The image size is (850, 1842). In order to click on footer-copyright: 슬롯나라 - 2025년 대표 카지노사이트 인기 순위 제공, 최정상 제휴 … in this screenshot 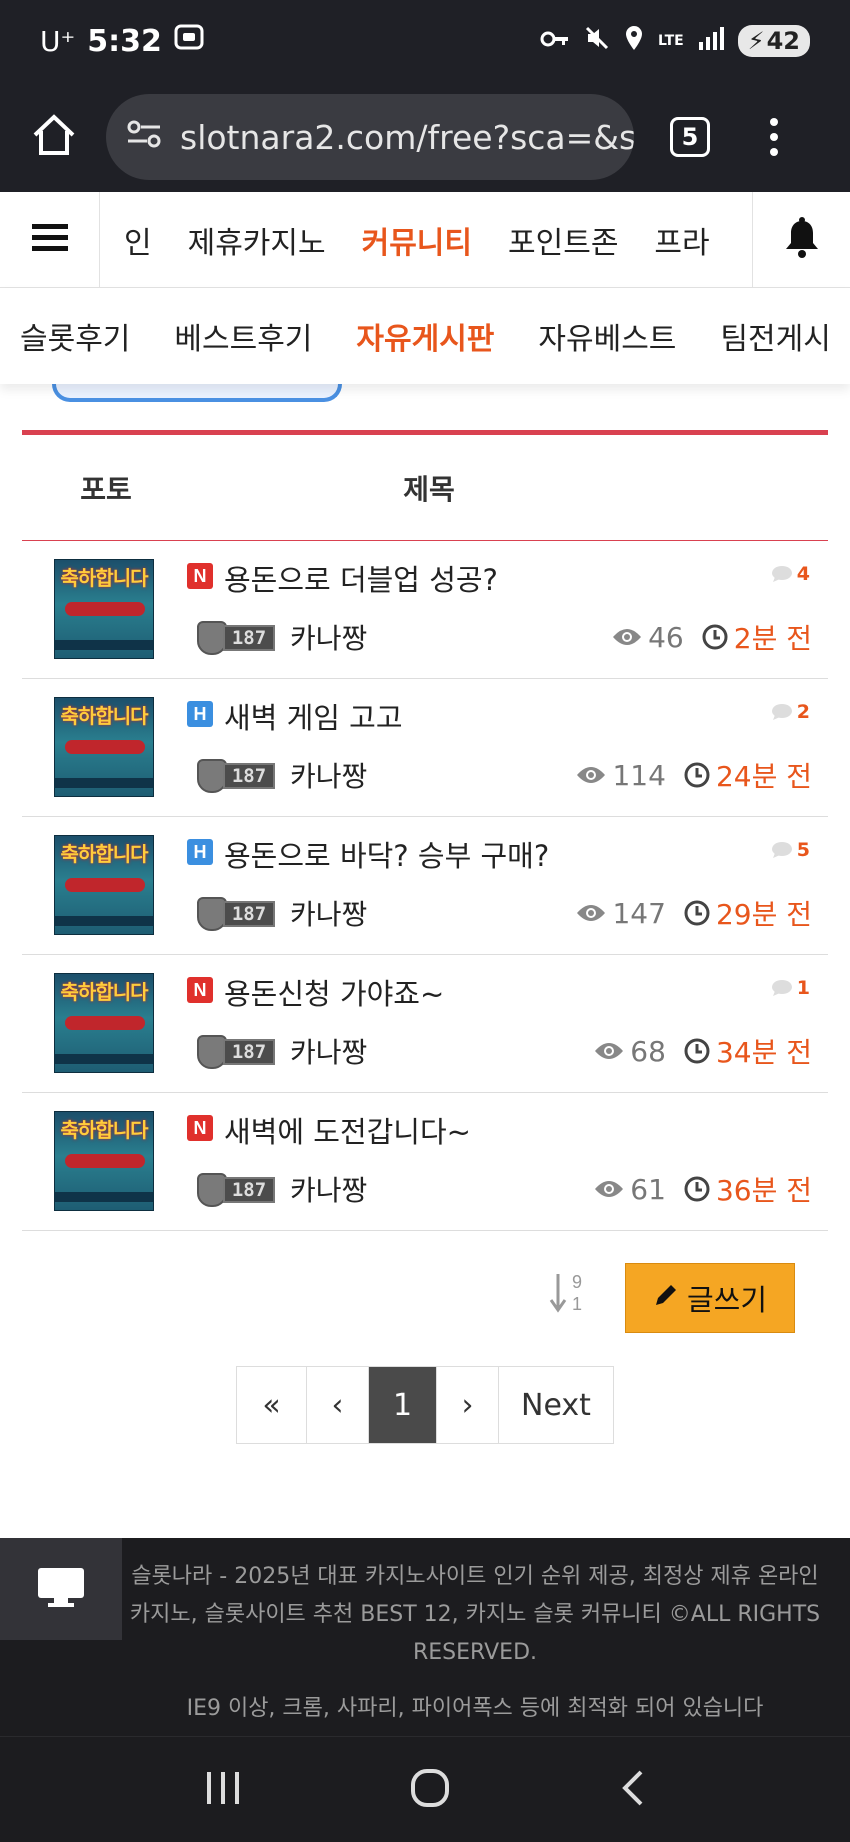, I will do `click(475, 1614)`.